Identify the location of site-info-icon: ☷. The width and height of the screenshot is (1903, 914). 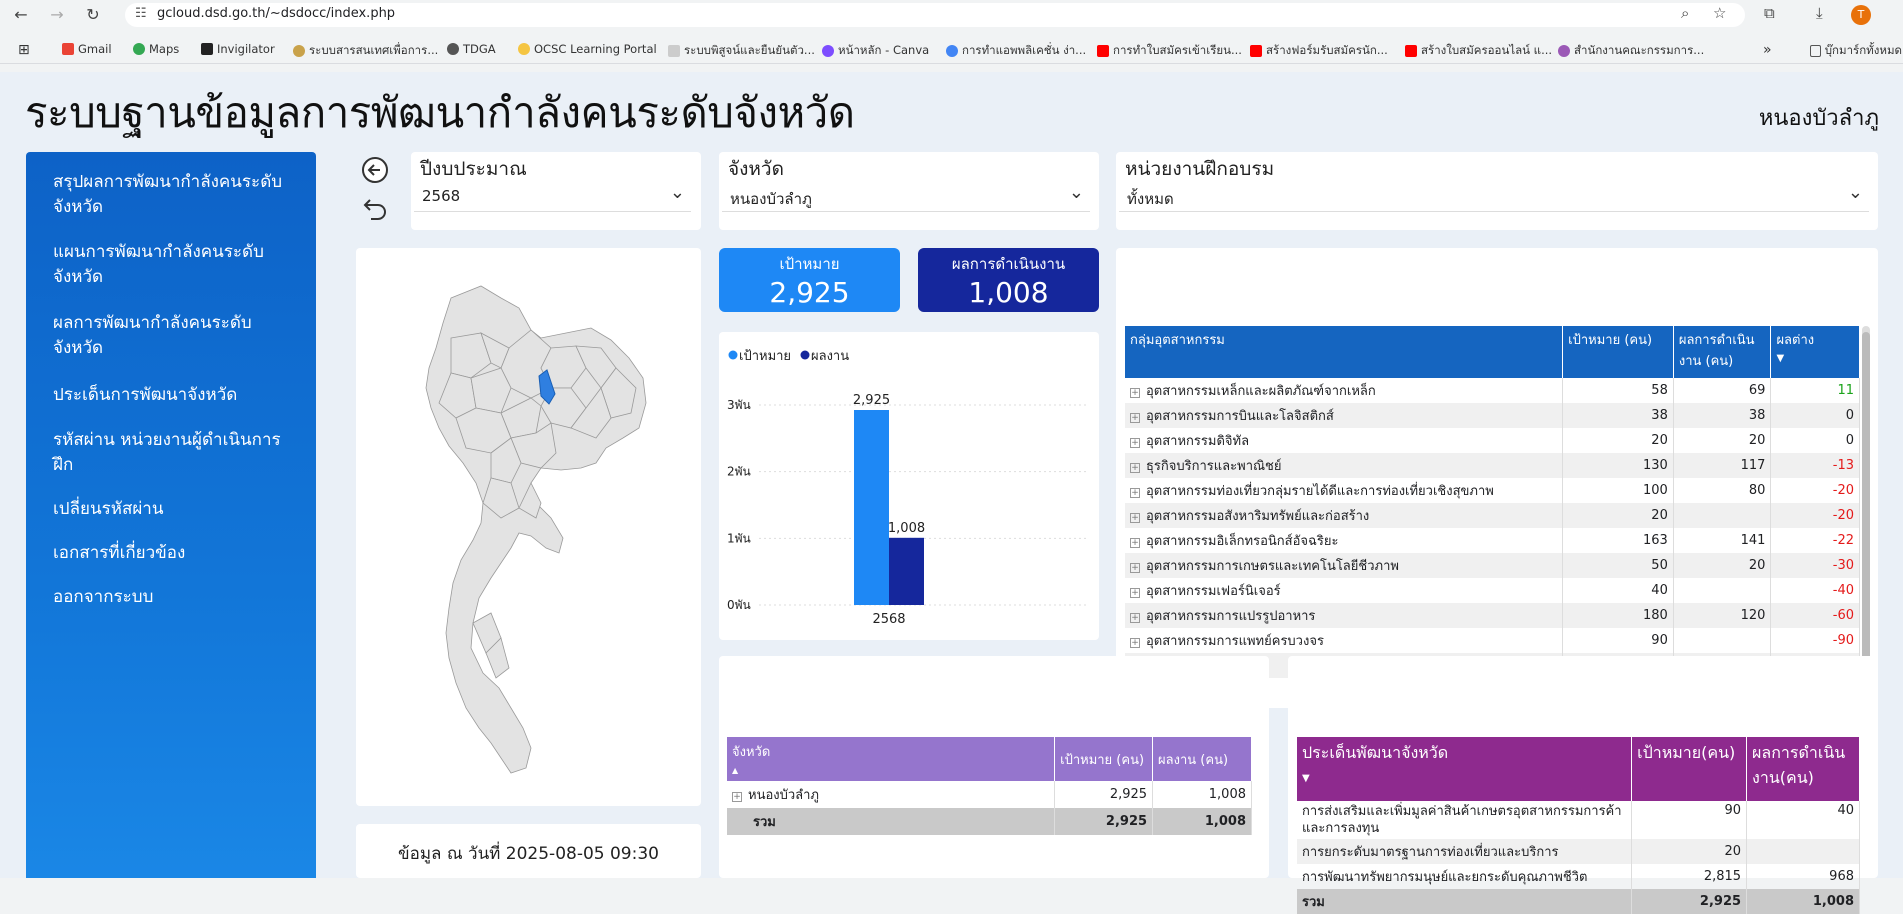
(141, 13).